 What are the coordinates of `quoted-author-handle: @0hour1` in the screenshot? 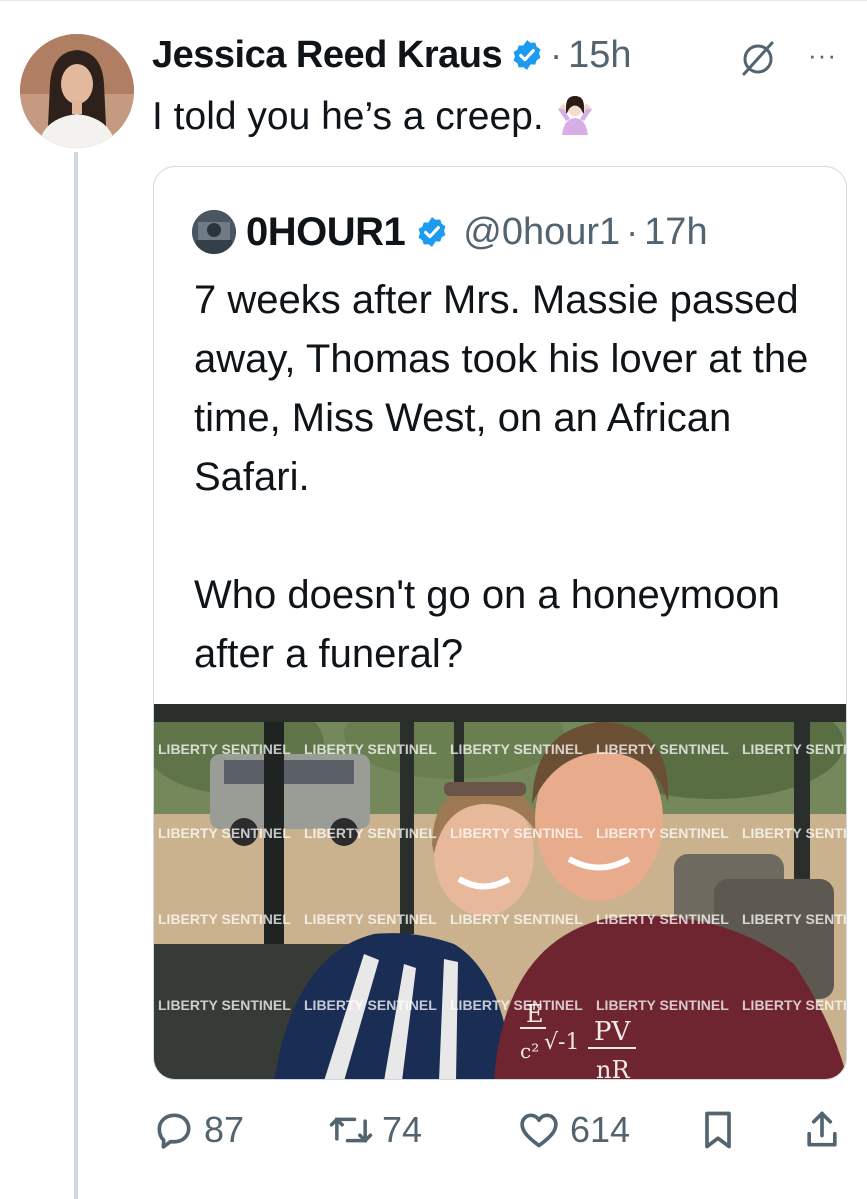 It's located at (541, 232).